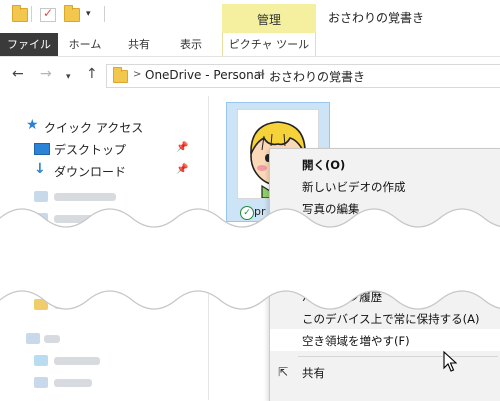 The height and width of the screenshot is (401, 500). I want to click on file-name: pr, so click(260, 211).